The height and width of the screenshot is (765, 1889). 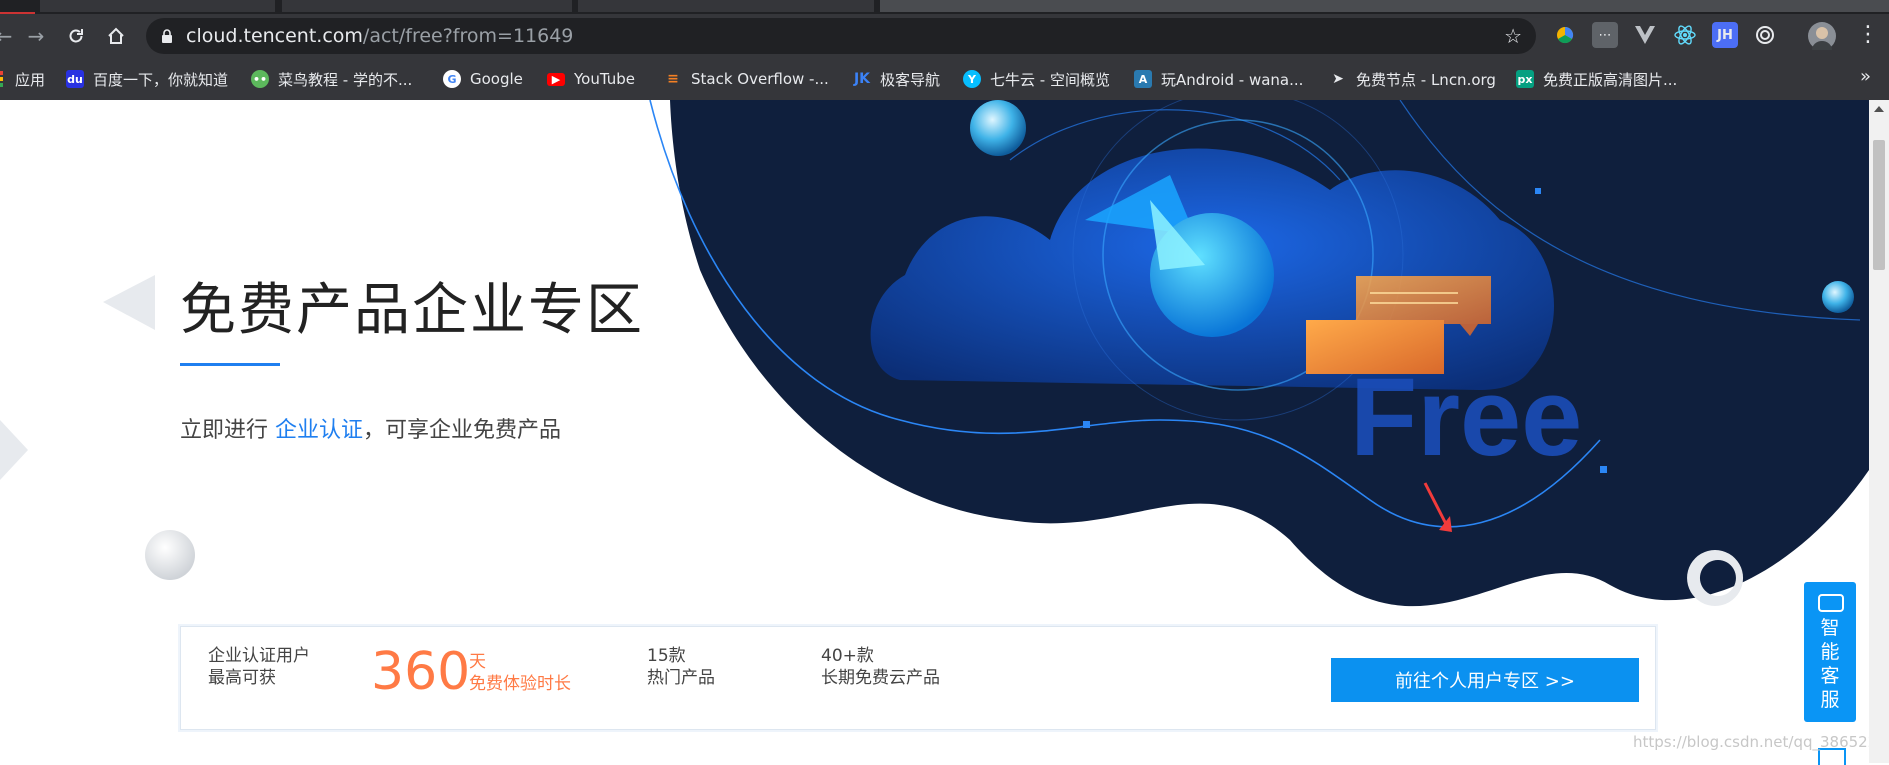 I want to click on profile-avatar, so click(x=1822, y=36).